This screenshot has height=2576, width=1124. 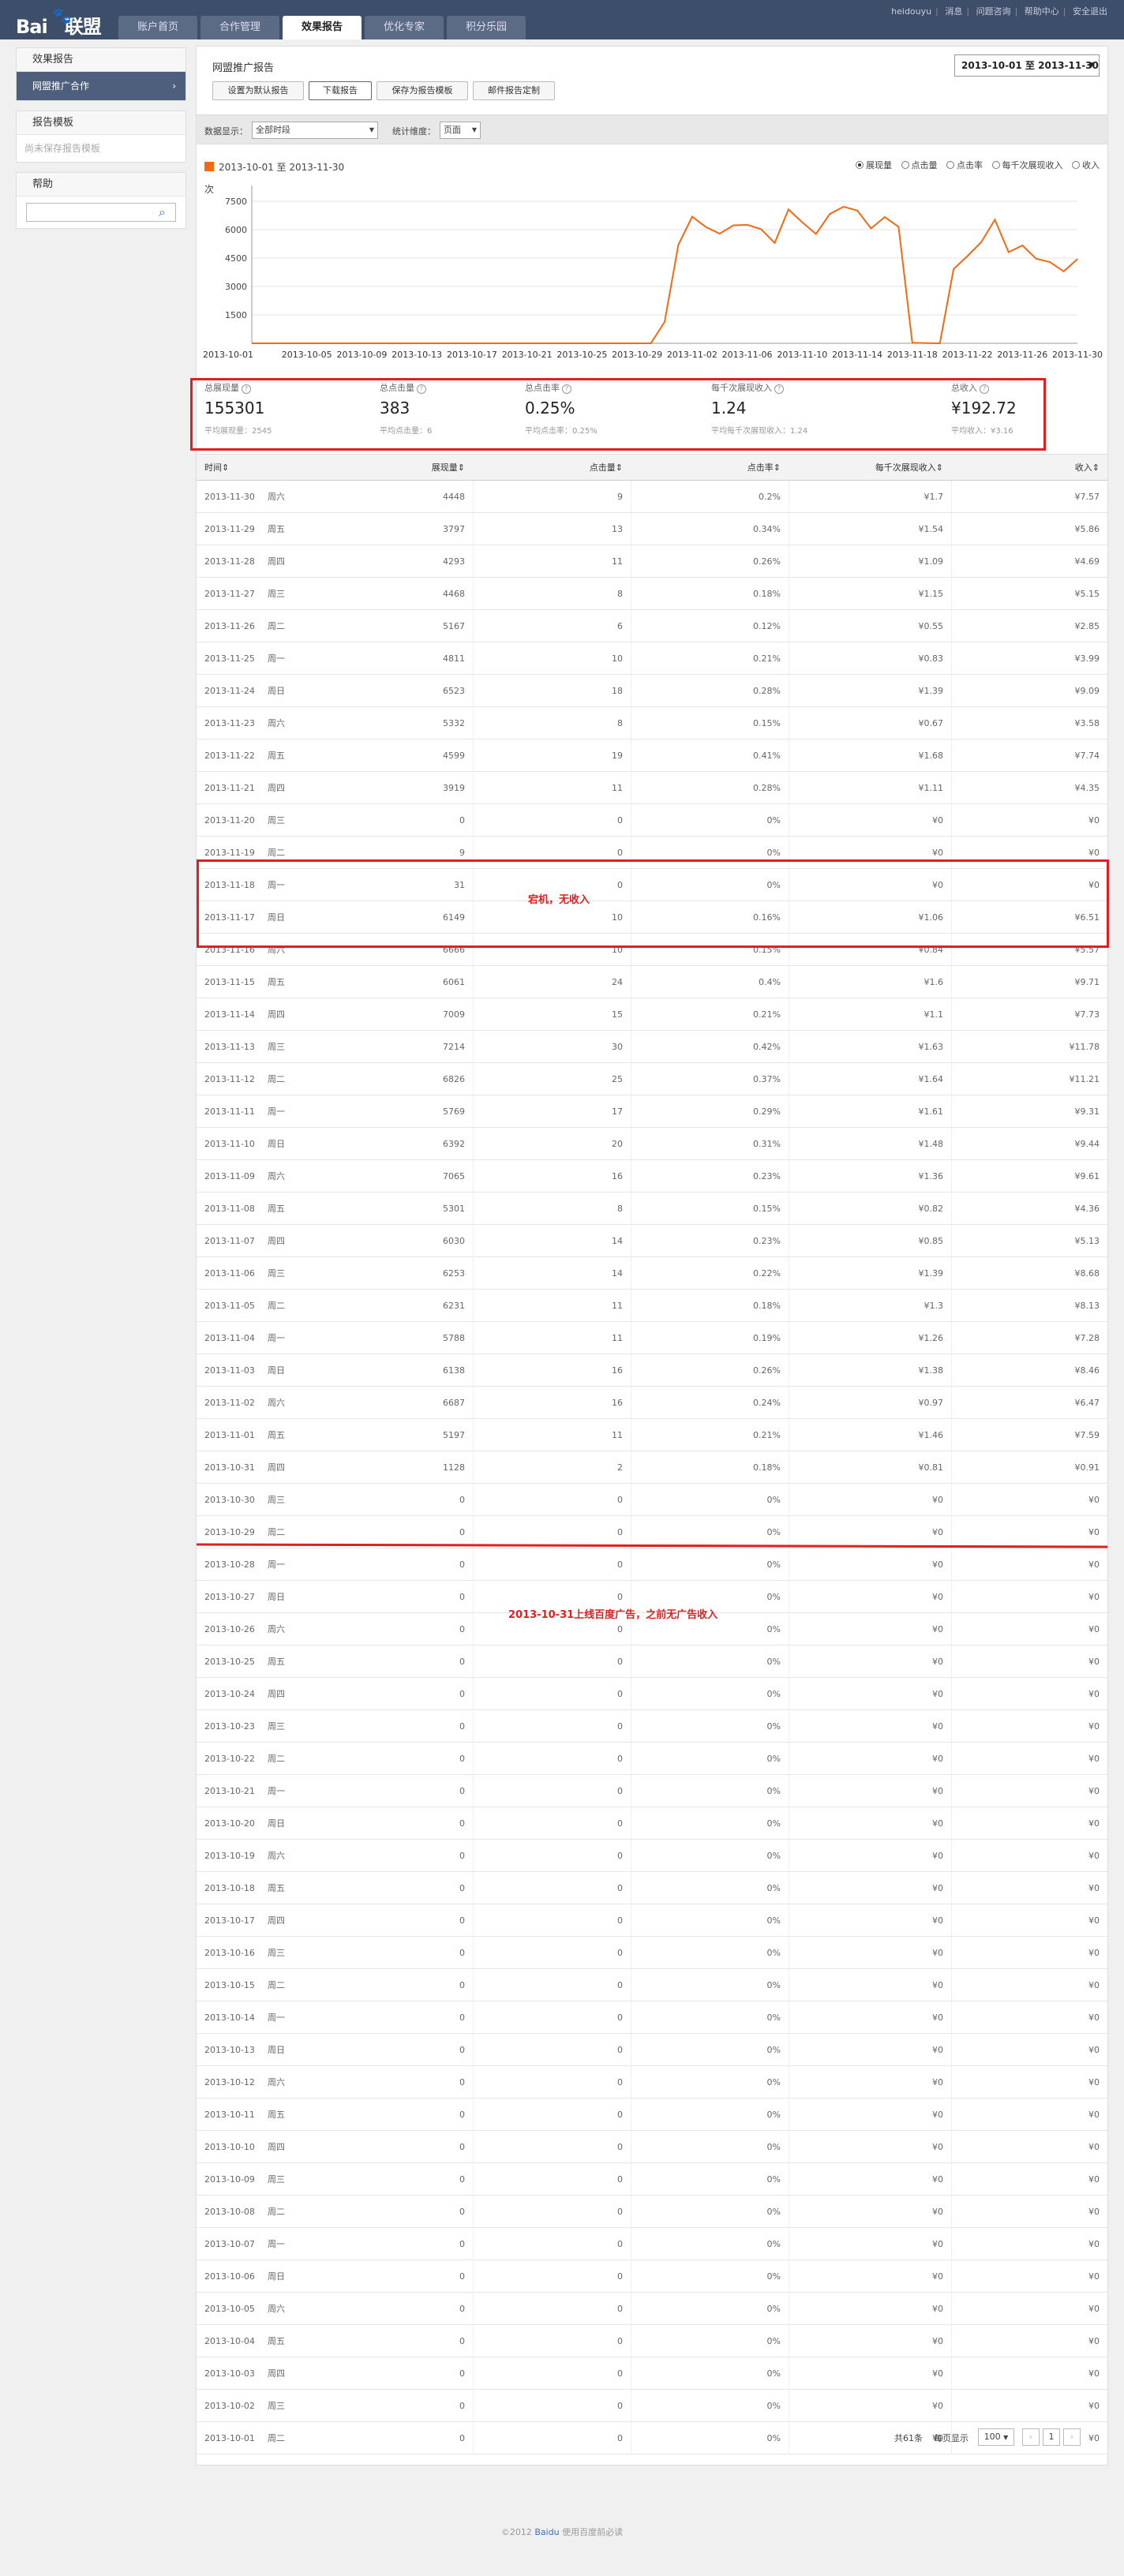 What do you see at coordinates (454, 1338) in the screenshot?
I see `cell-impressions: 5788` at bounding box center [454, 1338].